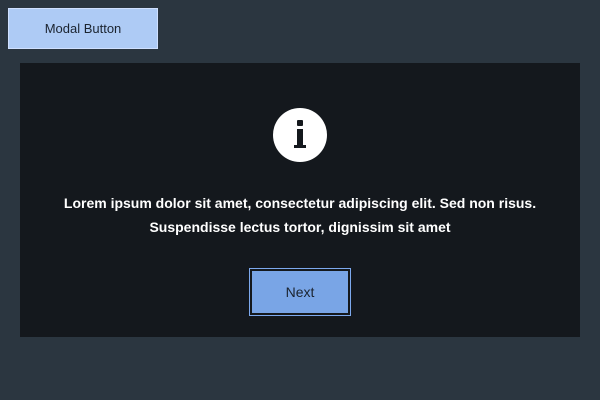  I want to click on modal-button: Modal Button, so click(83, 28).